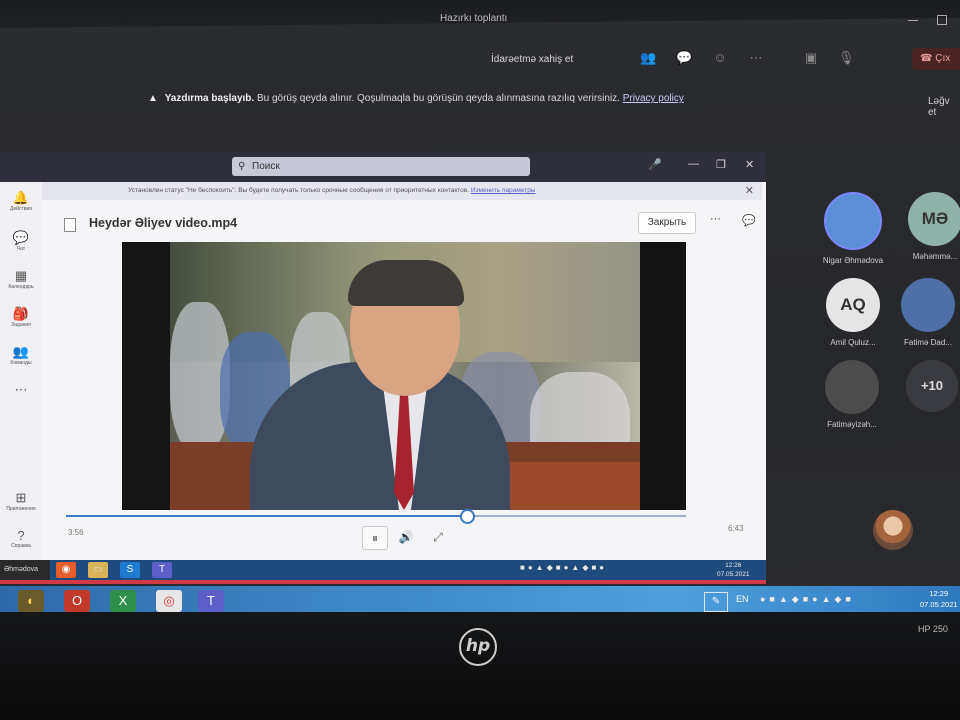 The height and width of the screenshot is (720, 960). Describe the element at coordinates (720, 58) in the screenshot. I see `reactions-icon: ☺` at that location.